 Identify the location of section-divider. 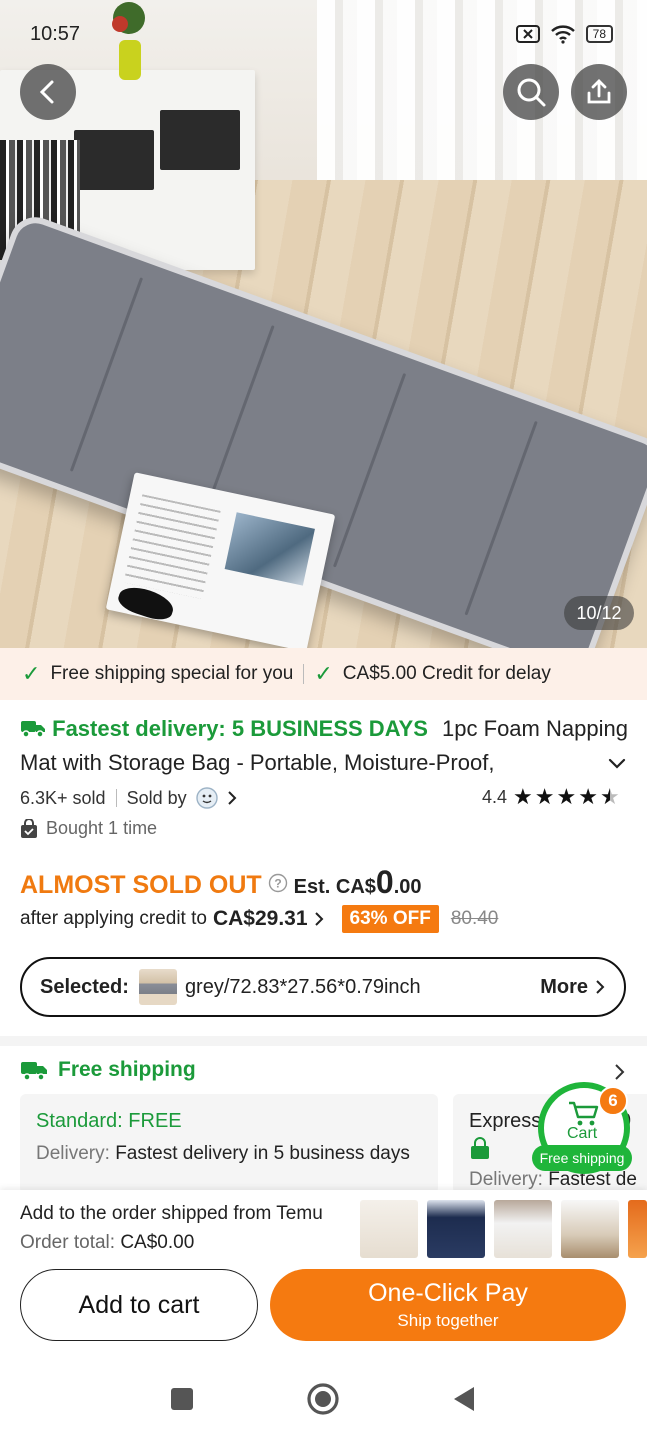
(323, 1041).